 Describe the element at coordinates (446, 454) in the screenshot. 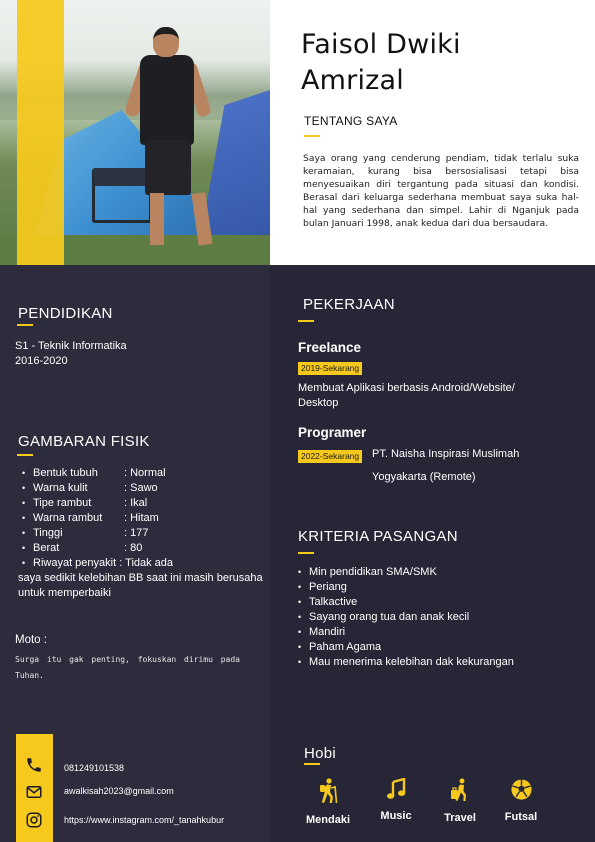

I see `job-desc-2-line1: PT. Naisha Inspirasi Muslimah` at that location.